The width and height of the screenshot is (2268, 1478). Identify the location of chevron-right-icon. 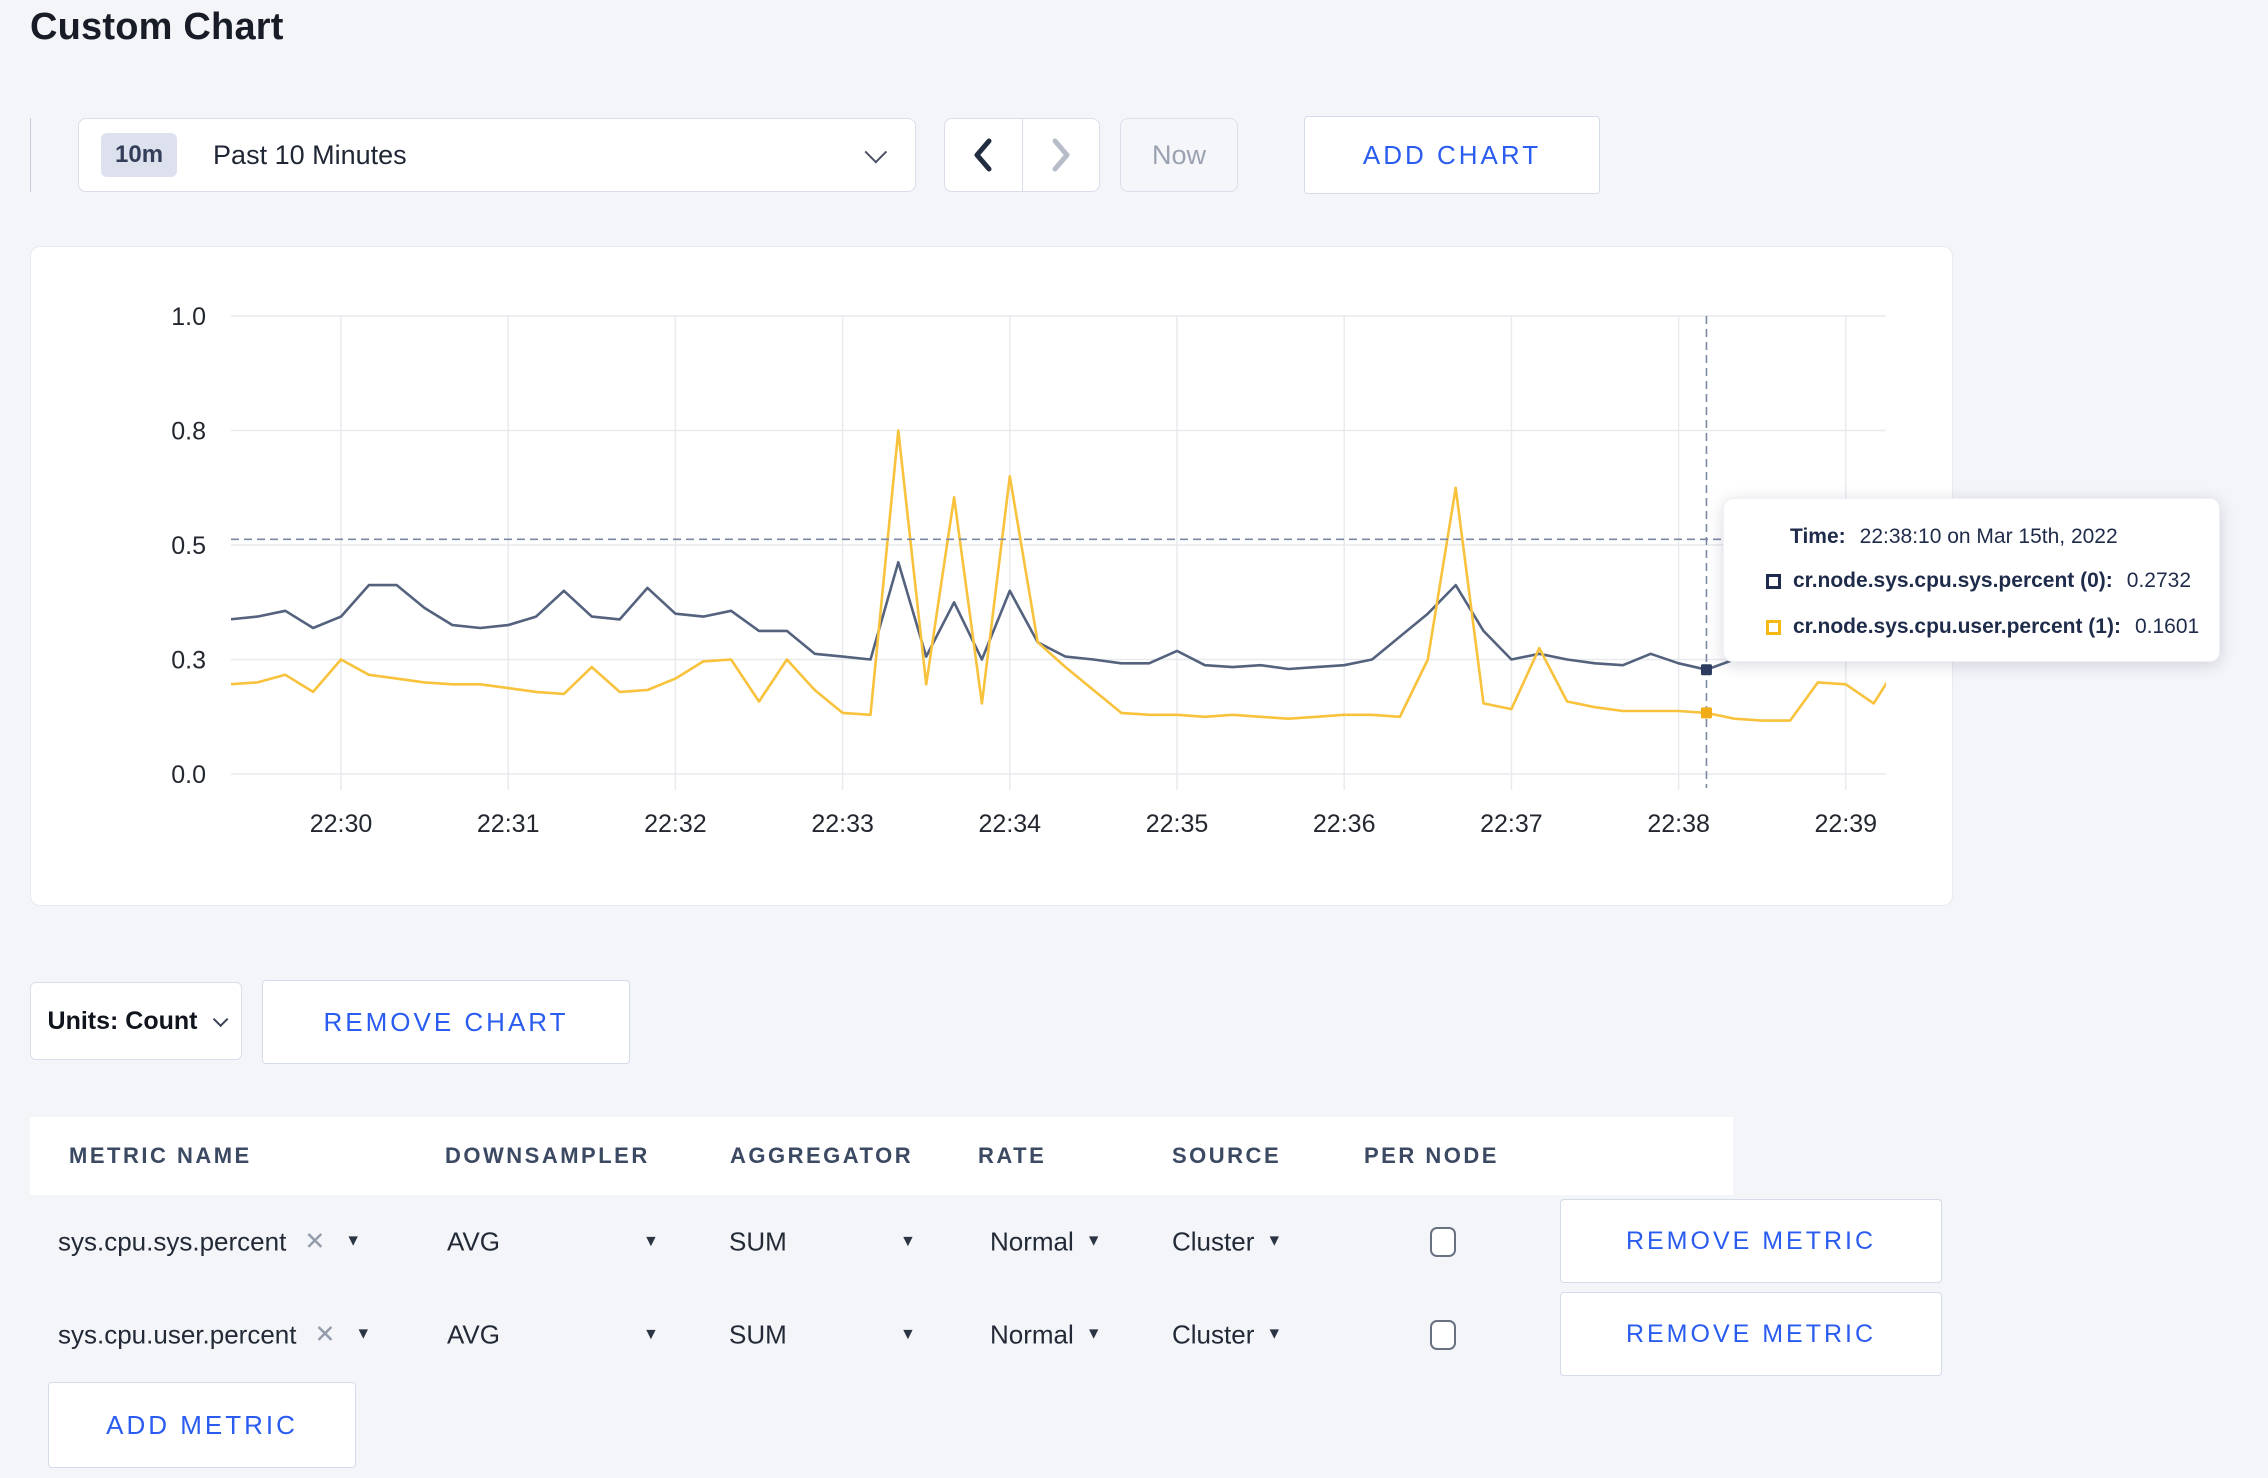
(1061, 155).